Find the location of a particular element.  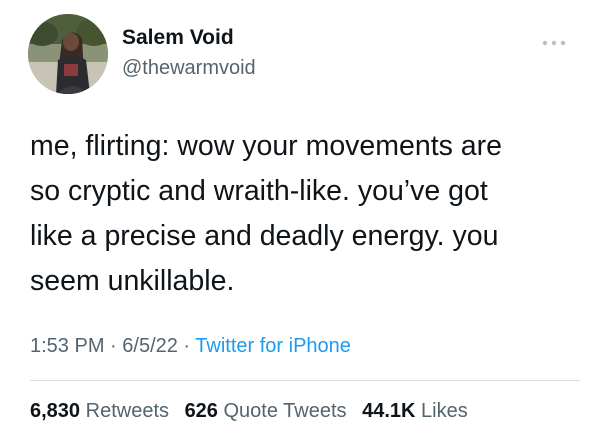

likes-label: Likes is located at coordinates (444, 411).